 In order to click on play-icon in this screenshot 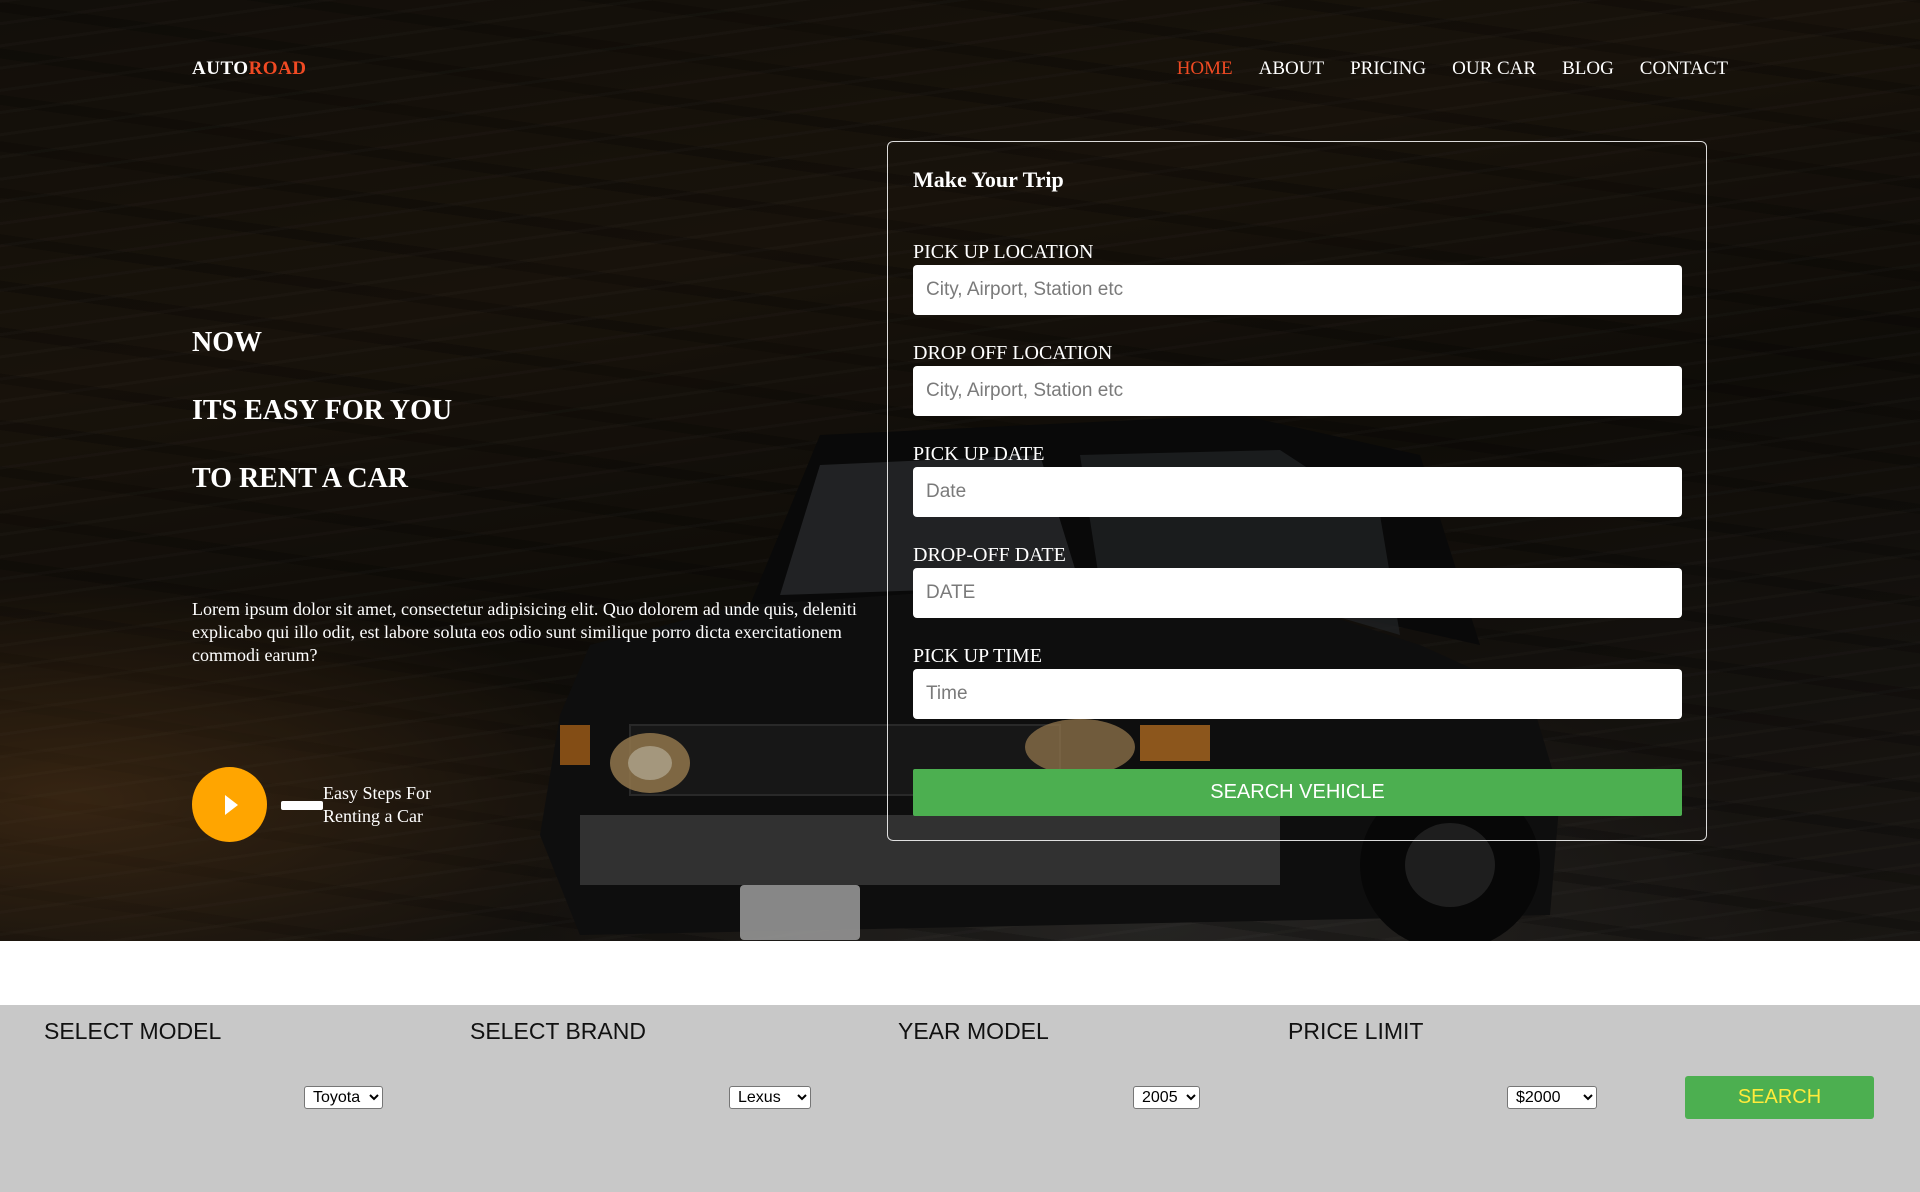, I will do `click(231, 804)`.